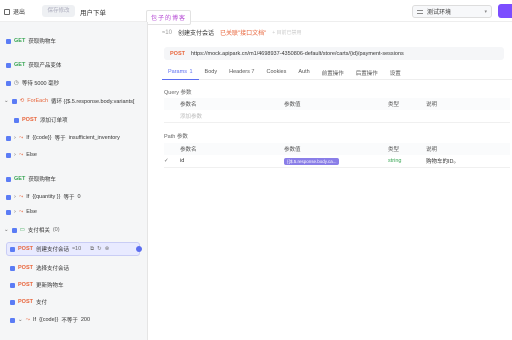 Image resolution: width=512 pixels, height=340 pixels. What do you see at coordinates (276, 73) in the screenshot?
I see `tab-cookies: Cookies` at bounding box center [276, 73].